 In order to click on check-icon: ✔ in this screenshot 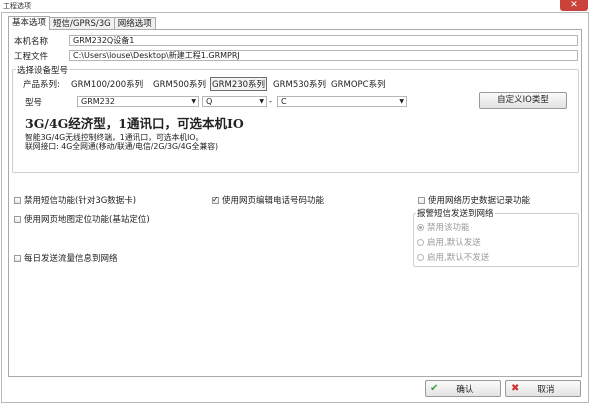, I will do `click(434, 388)`.